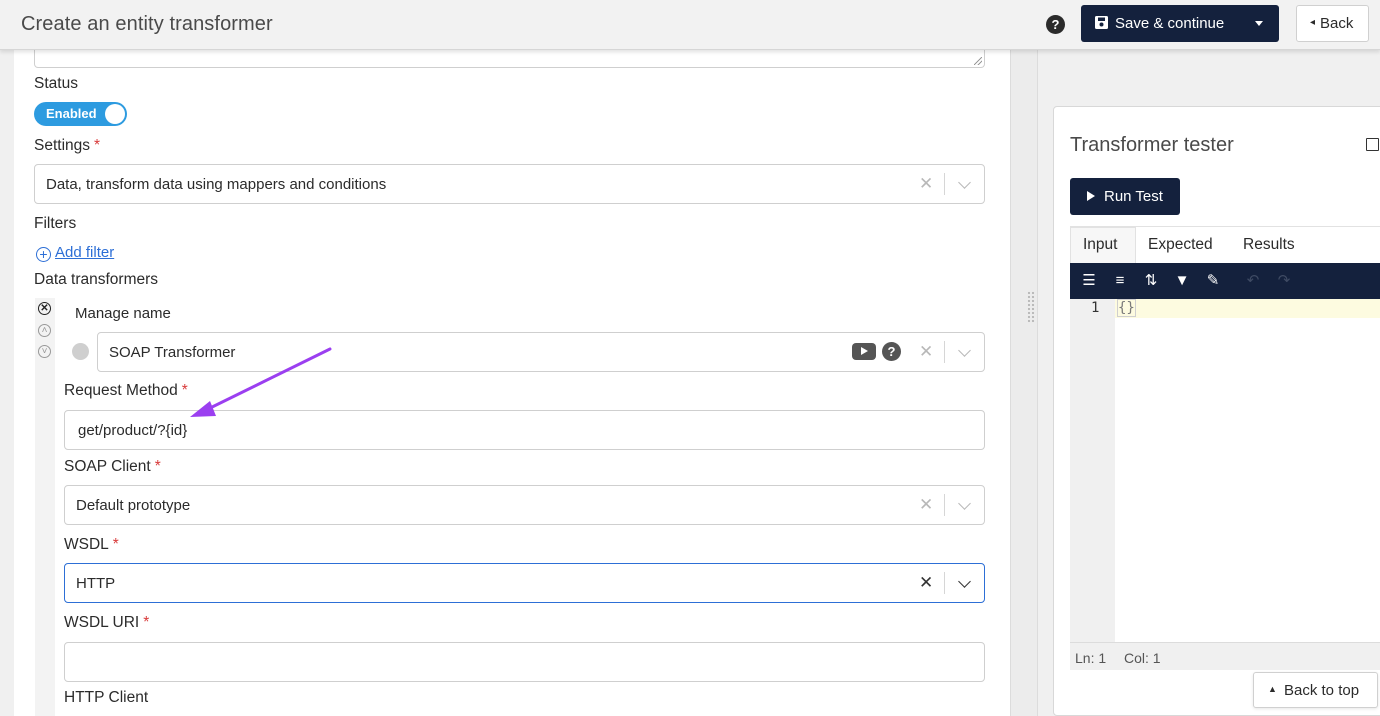 This screenshot has width=1380, height=716. I want to click on save-continue-label: Save & continue, so click(1170, 23).